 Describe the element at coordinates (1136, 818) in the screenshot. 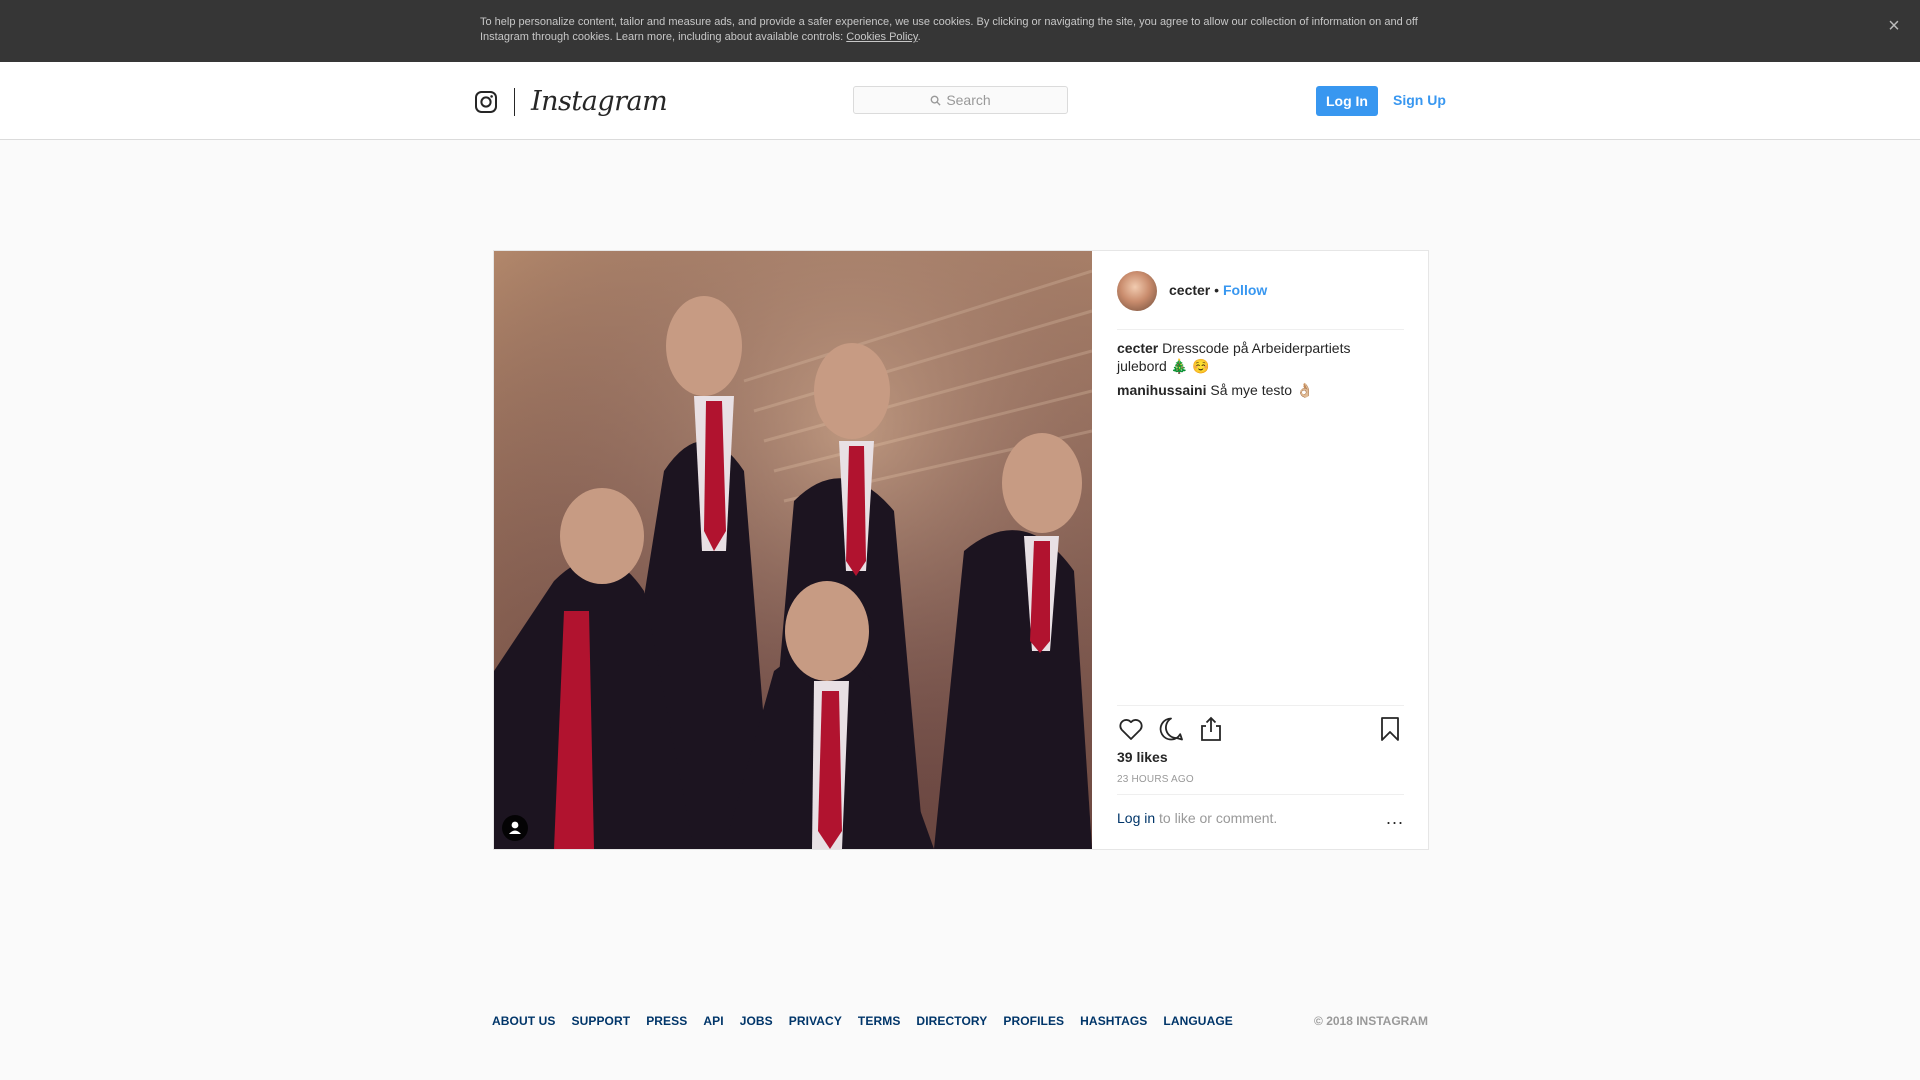

I see `log-in-link: Log in` at that location.